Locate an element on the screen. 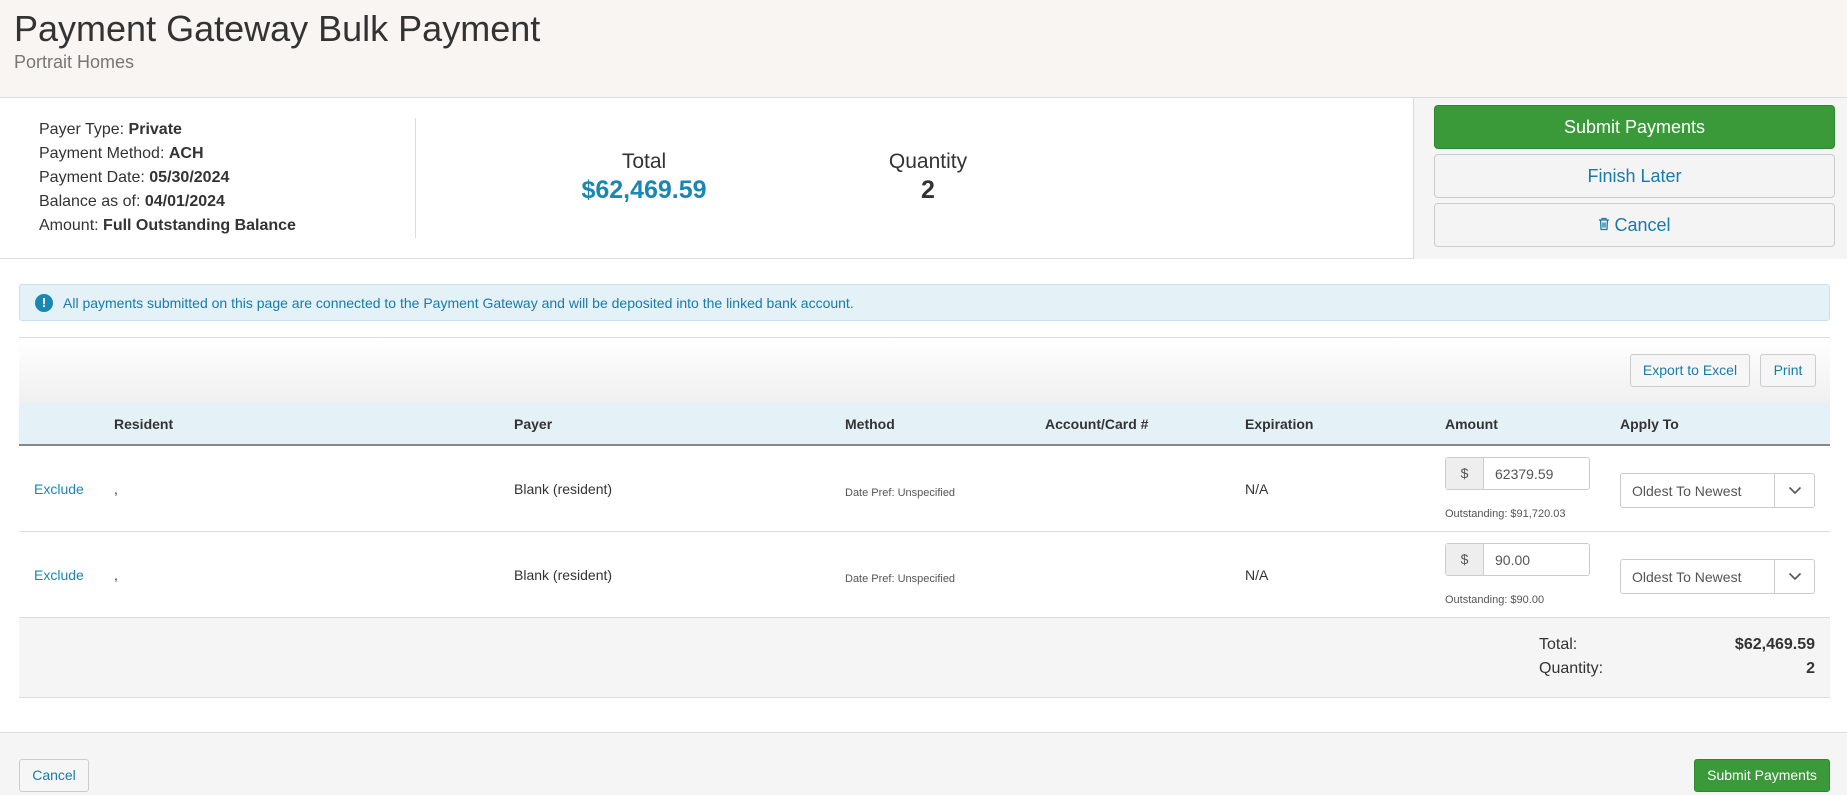  page-footer: Cancel Submit Payments is located at coordinates (923, 763).